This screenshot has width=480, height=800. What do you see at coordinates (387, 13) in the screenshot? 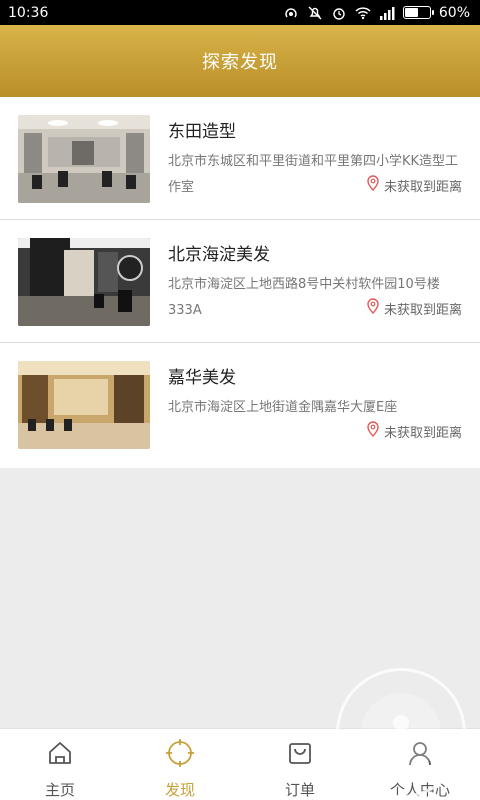
I see `signal-icon` at bounding box center [387, 13].